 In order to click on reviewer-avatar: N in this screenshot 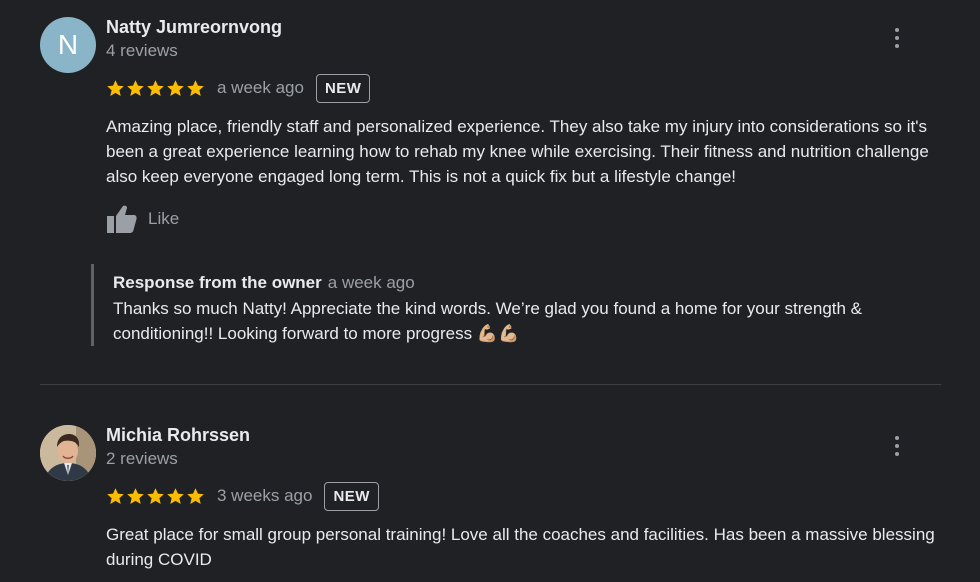, I will do `click(68, 45)`.